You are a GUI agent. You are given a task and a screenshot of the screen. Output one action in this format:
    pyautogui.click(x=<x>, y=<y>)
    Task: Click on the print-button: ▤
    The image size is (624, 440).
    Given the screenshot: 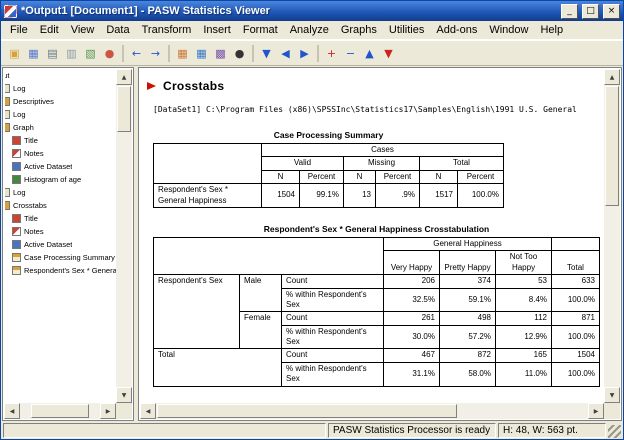 What is the action you would take?
    pyautogui.click(x=52, y=53)
    